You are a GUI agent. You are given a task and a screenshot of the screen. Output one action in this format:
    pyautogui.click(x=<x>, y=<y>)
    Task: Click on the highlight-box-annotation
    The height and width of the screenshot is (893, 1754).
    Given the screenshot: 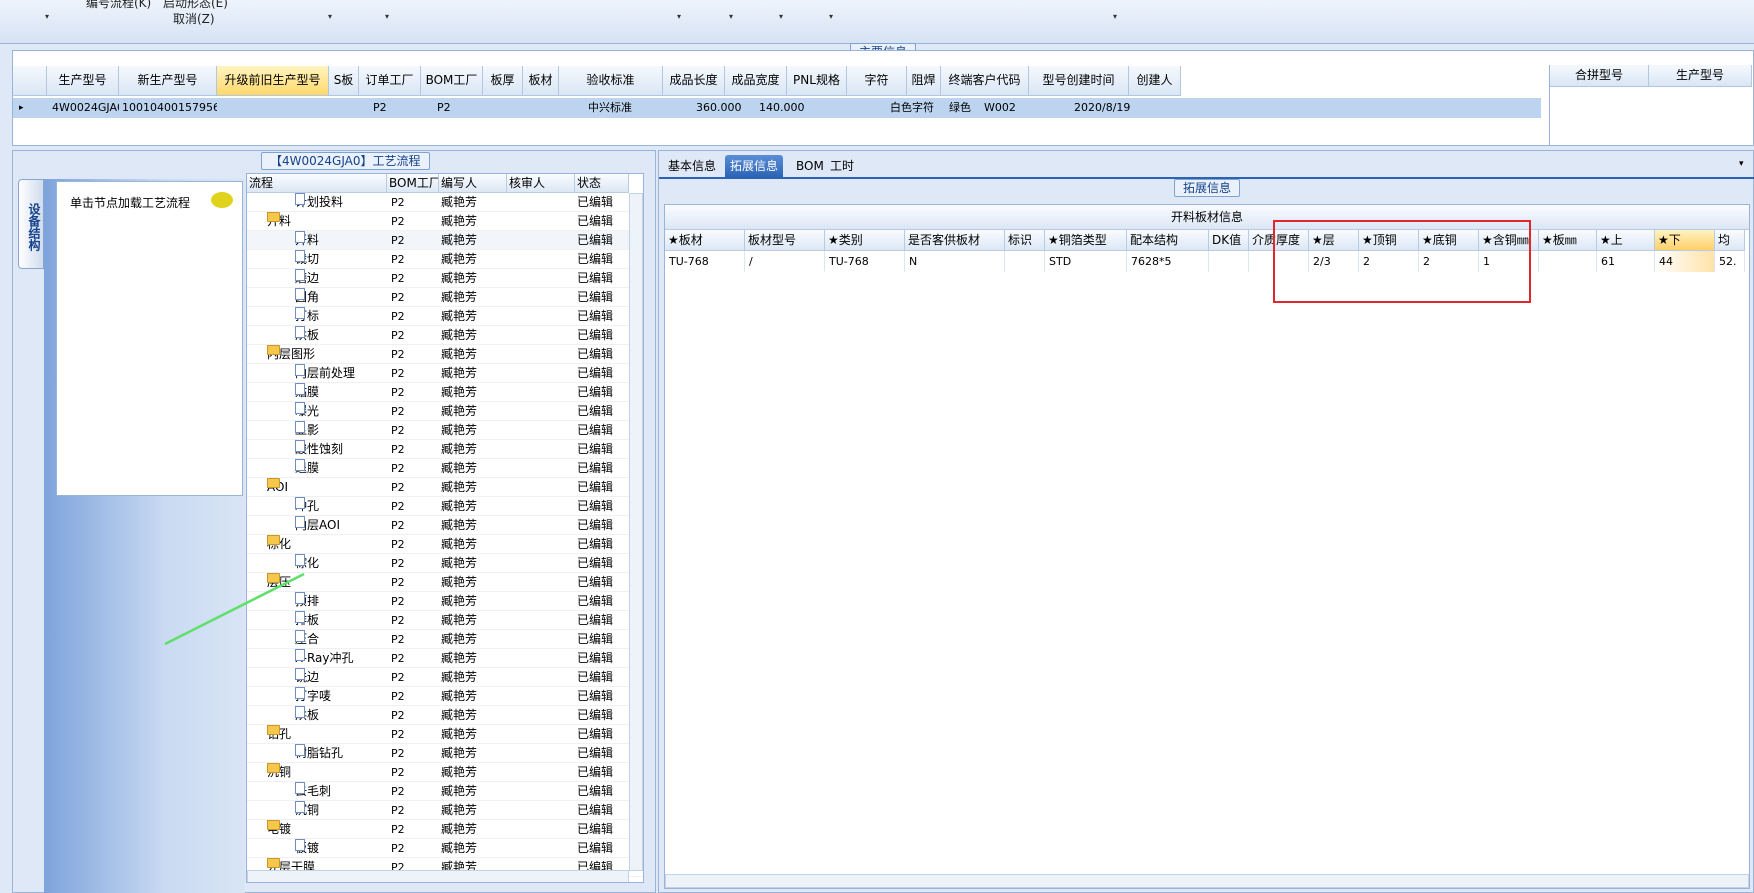 What is the action you would take?
    pyautogui.click(x=1402, y=261)
    